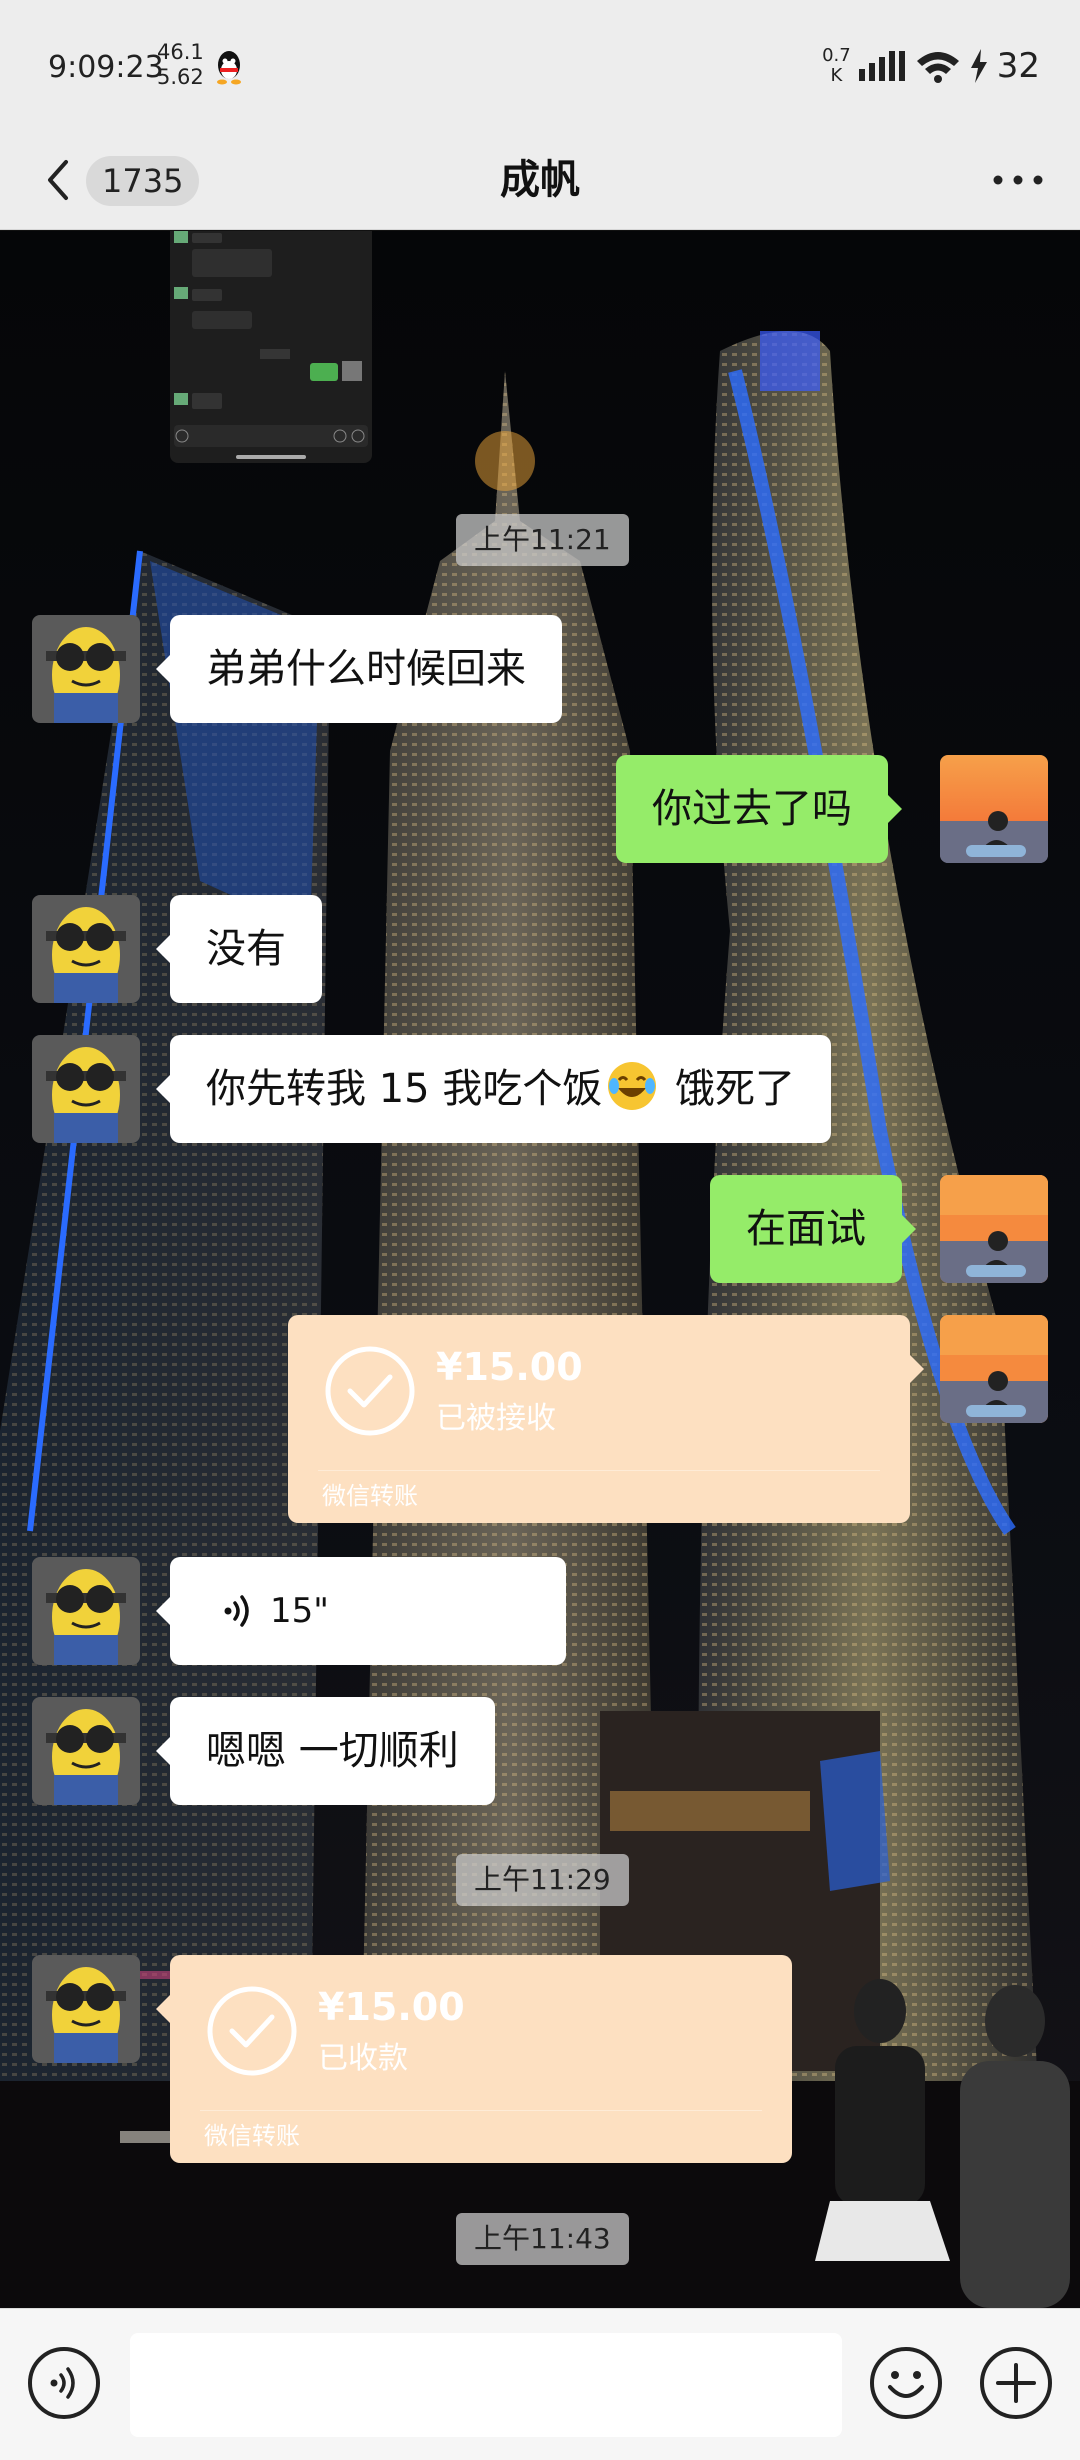  I want to click on network-rate-bottom: 5.62, so click(180, 77).